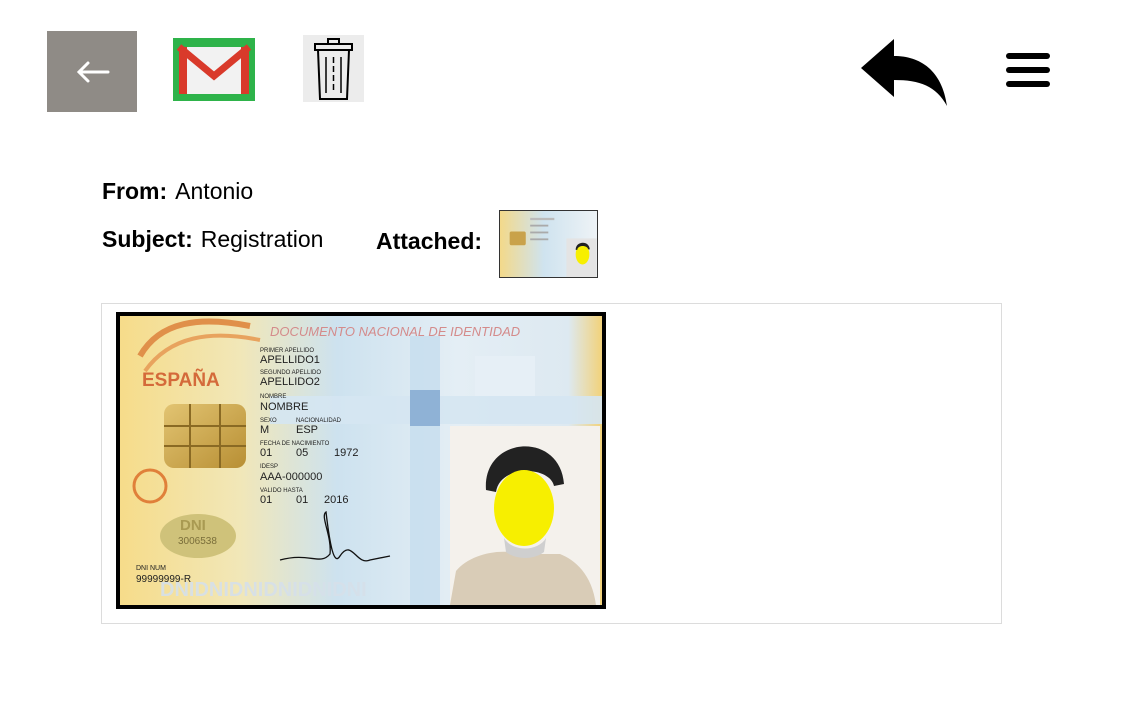 The image size is (1130, 707). I want to click on from-value: Antonio, so click(214, 191).